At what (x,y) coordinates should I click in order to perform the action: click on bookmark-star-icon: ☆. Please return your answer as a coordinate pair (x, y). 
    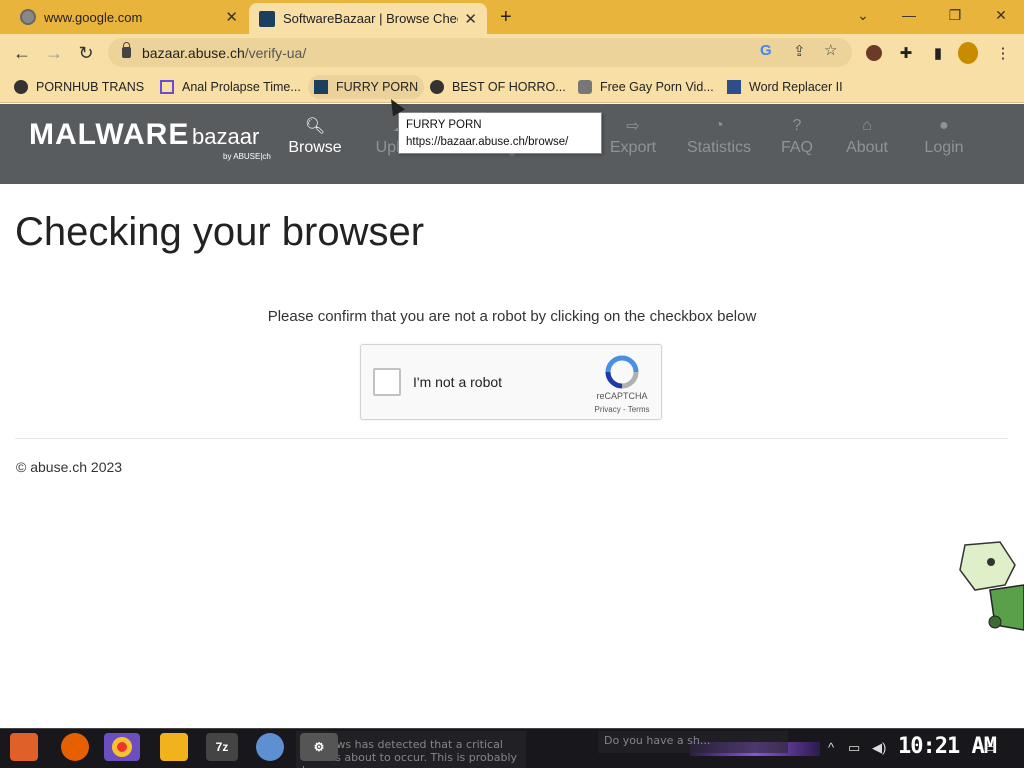
    Looking at the image, I should click on (830, 50).